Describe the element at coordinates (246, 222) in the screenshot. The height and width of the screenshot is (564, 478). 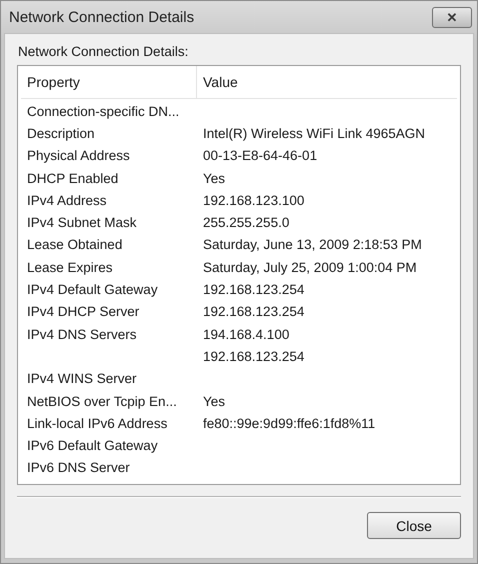
I see `value-cell: 255.255.255.0` at that location.